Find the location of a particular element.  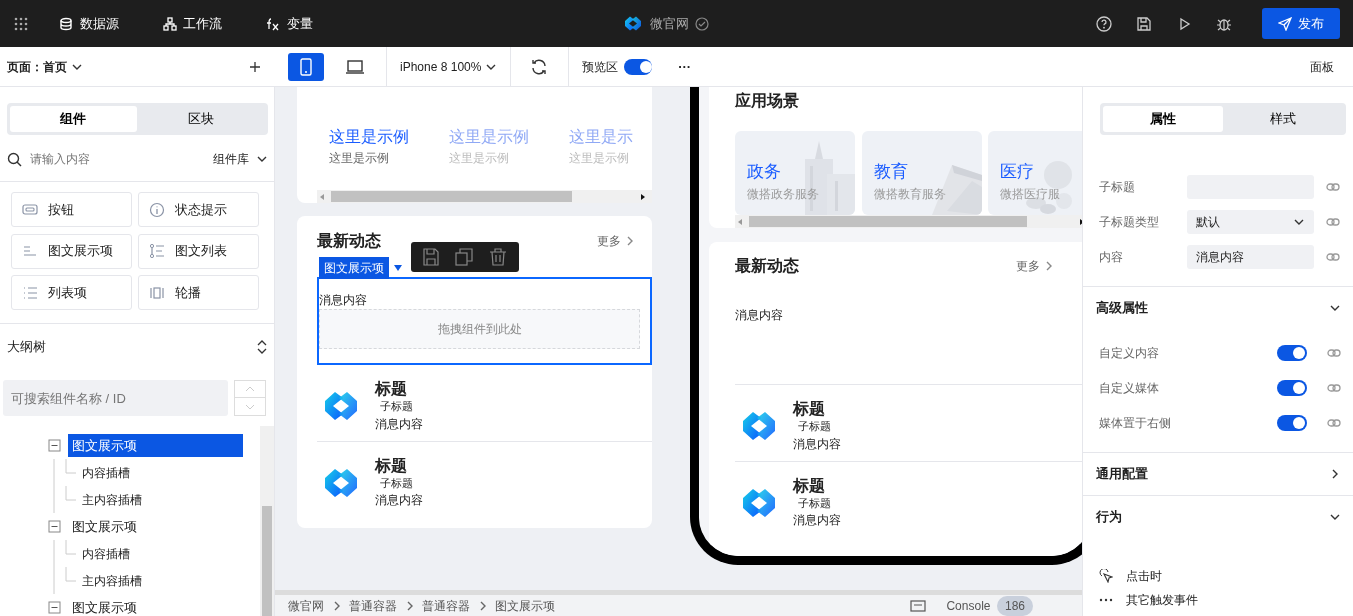

text-lines-icon is located at coordinates (30, 251).